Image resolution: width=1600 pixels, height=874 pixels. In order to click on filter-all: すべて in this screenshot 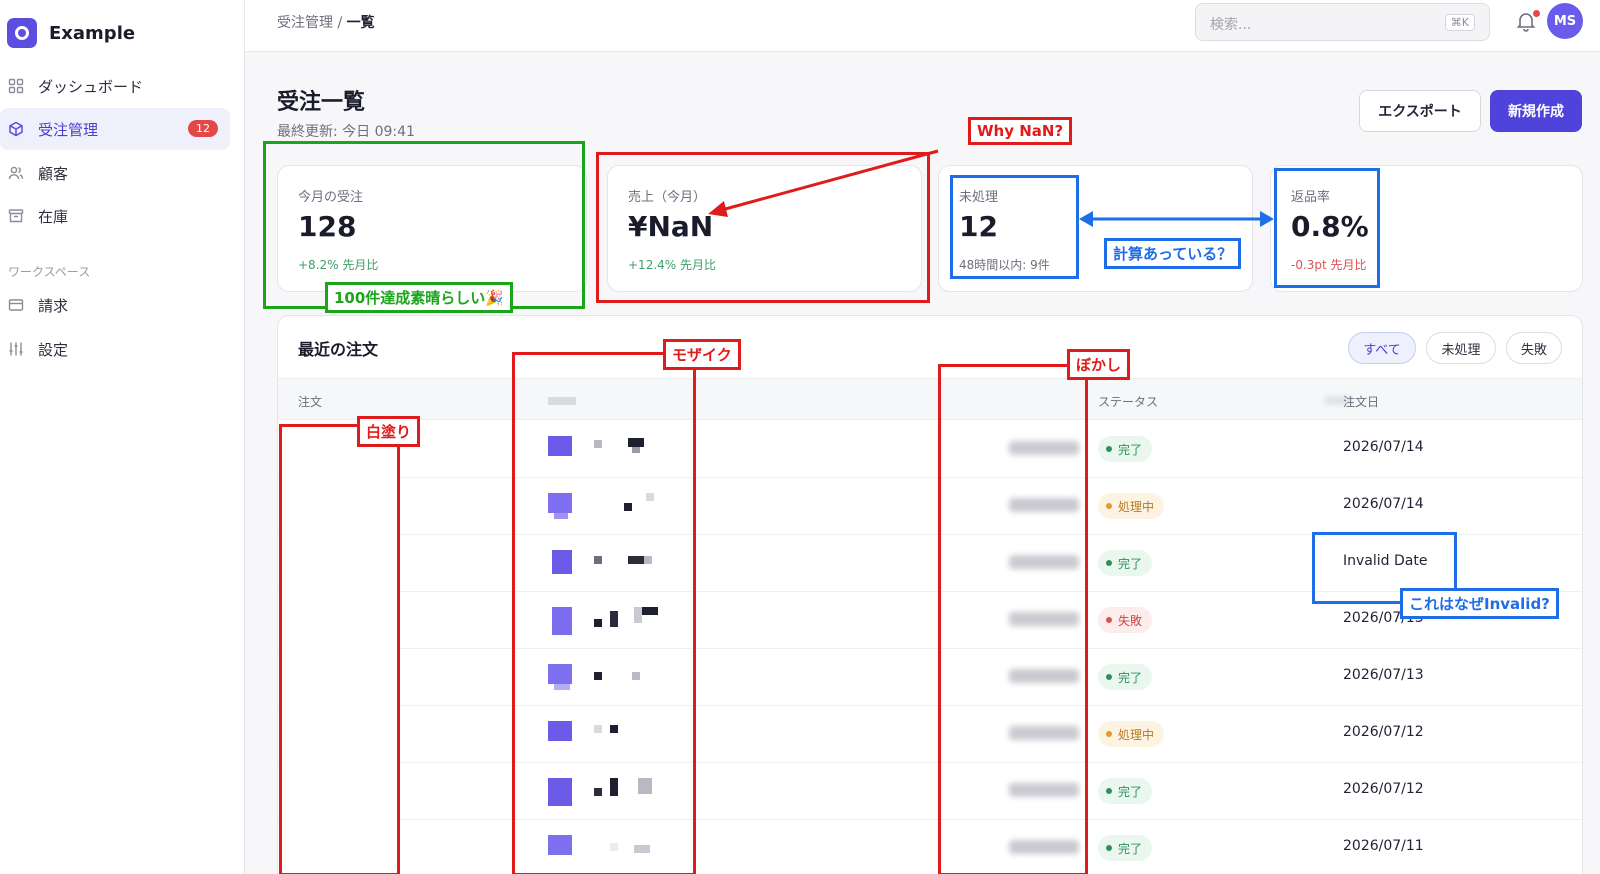, I will do `click(1382, 348)`.